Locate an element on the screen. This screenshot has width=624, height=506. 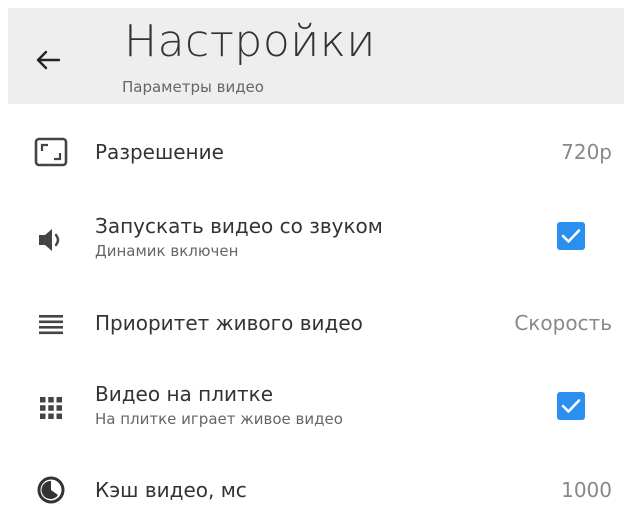
setting-value: 1000 is located at coordinates (586, 490).